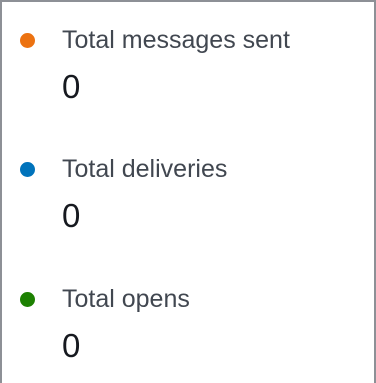 The height and width of the screenshot is (383, 376). I want to click on metric-label: Total opens, so click(126, 299).